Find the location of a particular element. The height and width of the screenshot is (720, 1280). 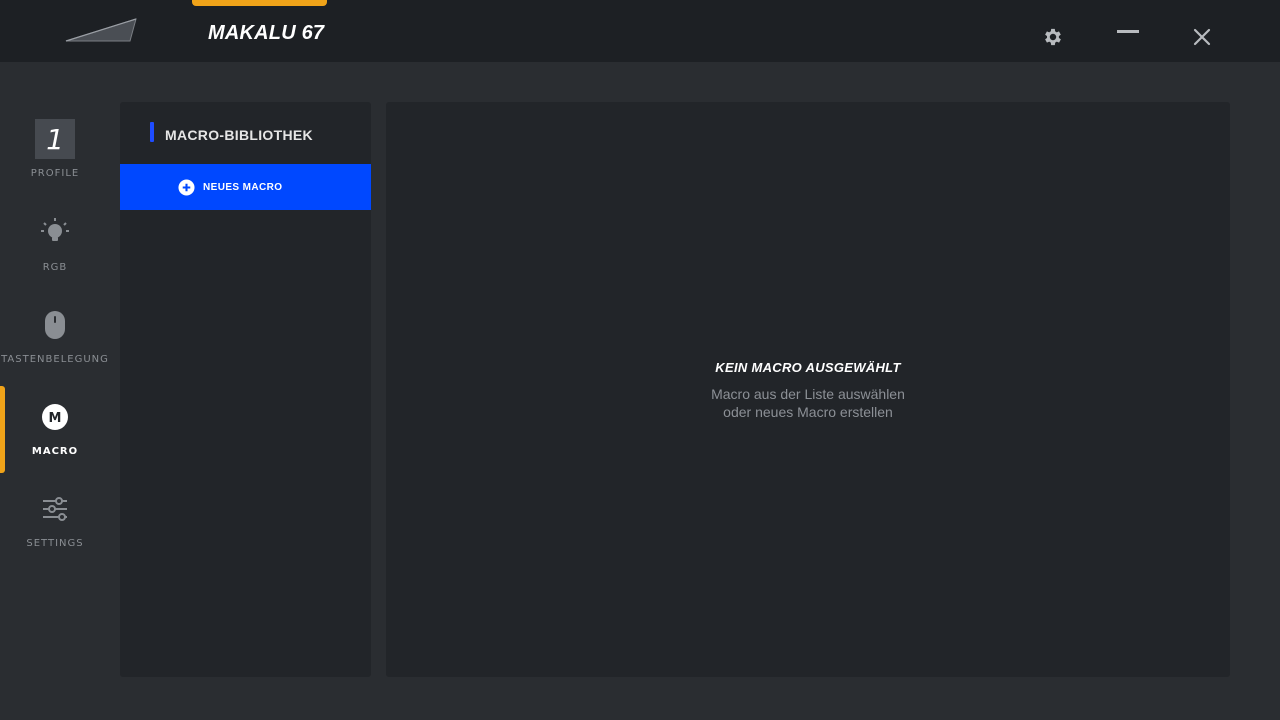

nav-label-rgb: RGB is located at coordinates (55, 267).